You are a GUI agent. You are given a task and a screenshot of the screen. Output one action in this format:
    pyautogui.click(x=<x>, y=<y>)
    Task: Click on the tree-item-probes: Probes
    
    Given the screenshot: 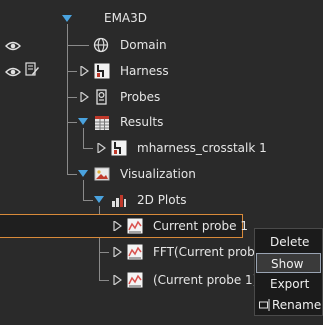 What is the action you would take?
    pyautogui.click(x=140, y=97)
    